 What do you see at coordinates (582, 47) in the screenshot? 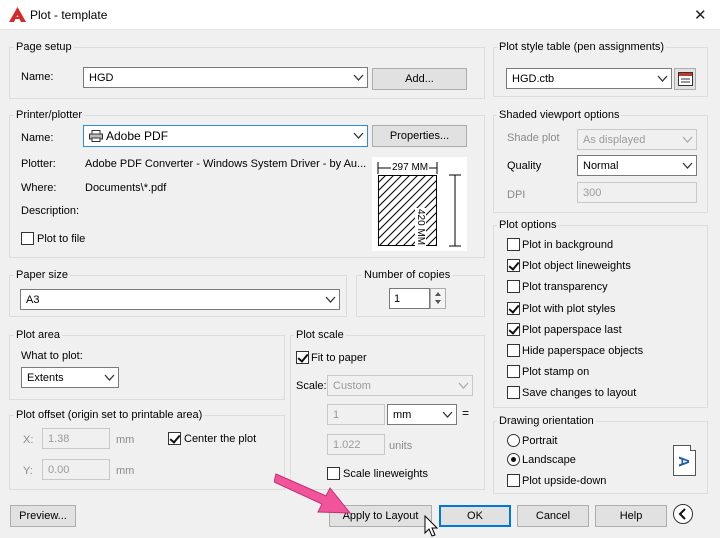
I see `plot-style-label: Plot style table (pen assignments)` at bounding box center [582, 47].